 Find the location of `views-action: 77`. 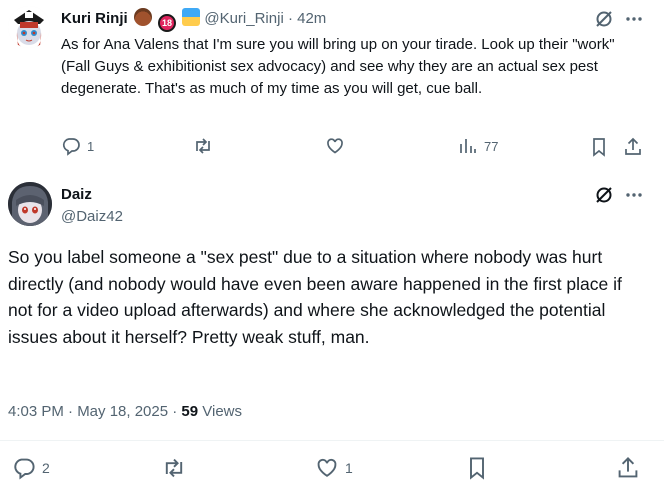

views-action: 77 is located at coordinates (478, 146).